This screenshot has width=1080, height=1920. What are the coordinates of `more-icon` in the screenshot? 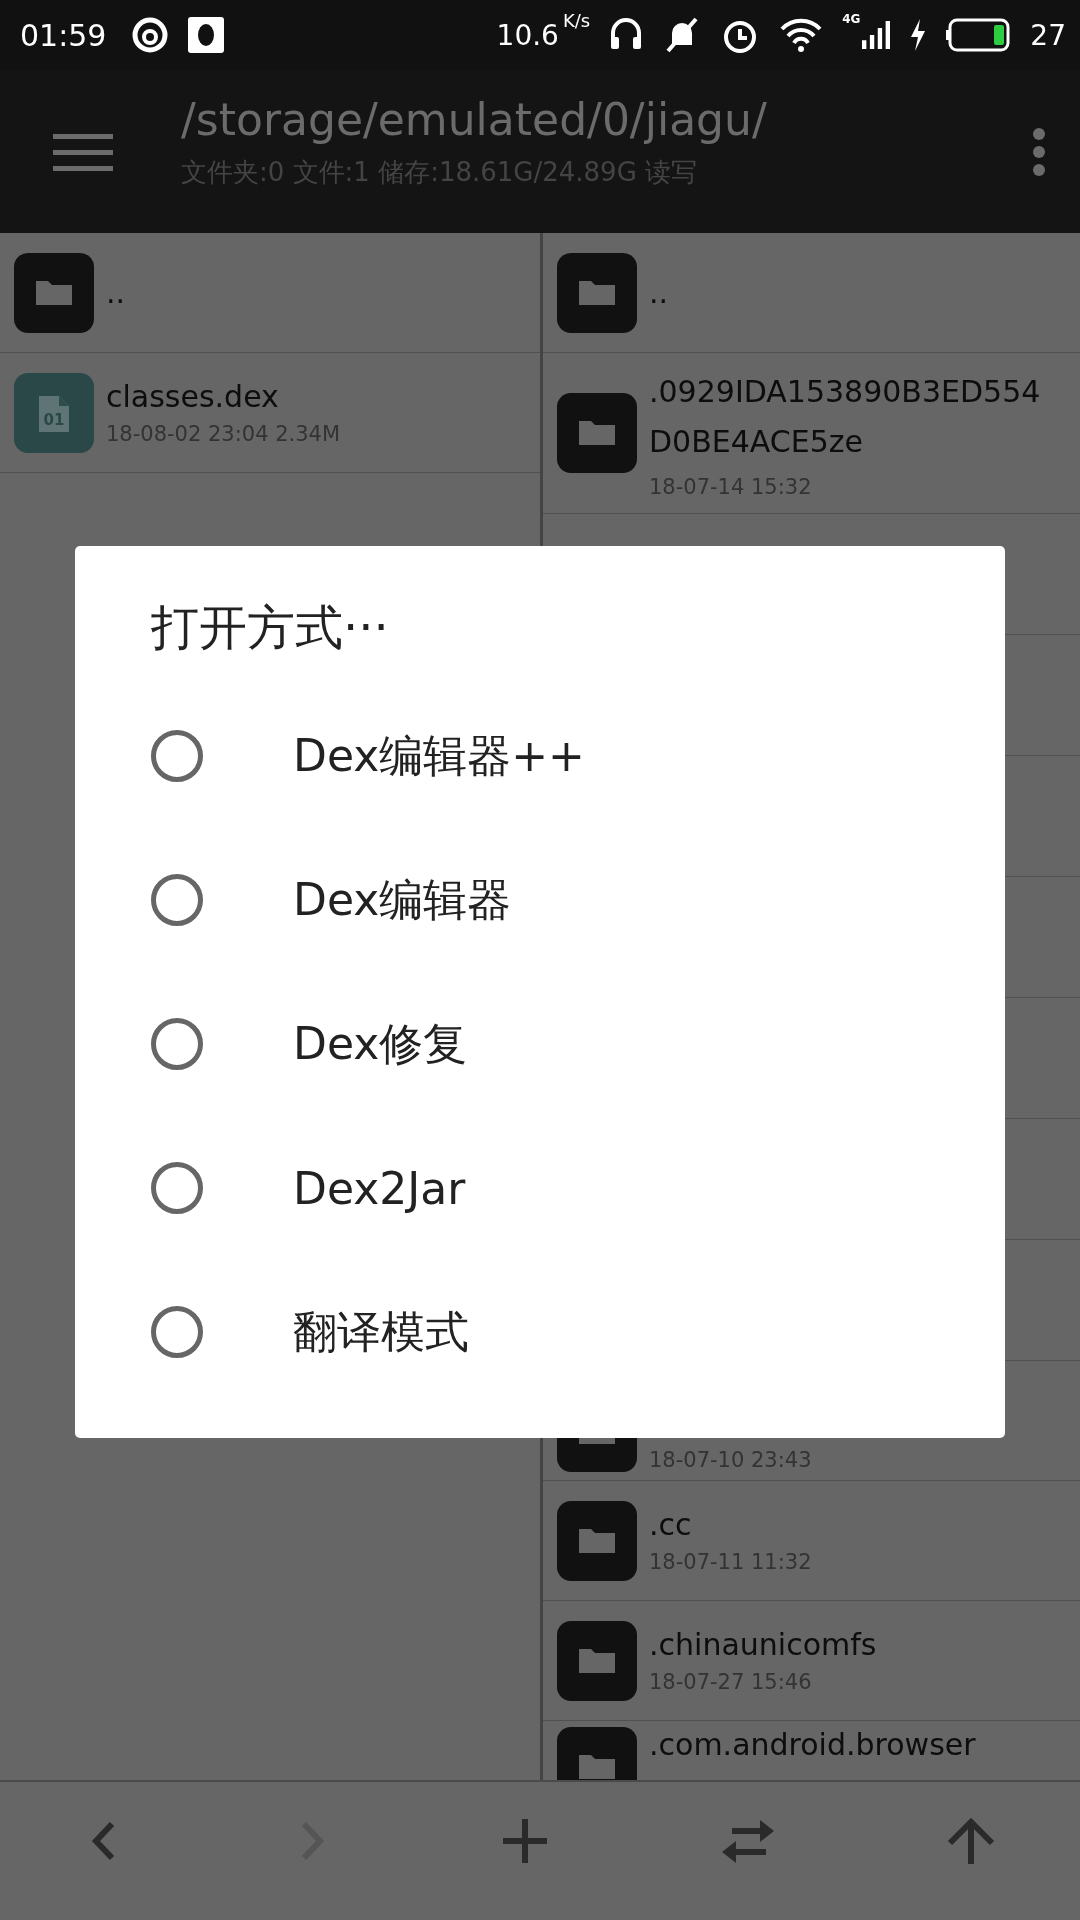 It's located at (1039, 151).